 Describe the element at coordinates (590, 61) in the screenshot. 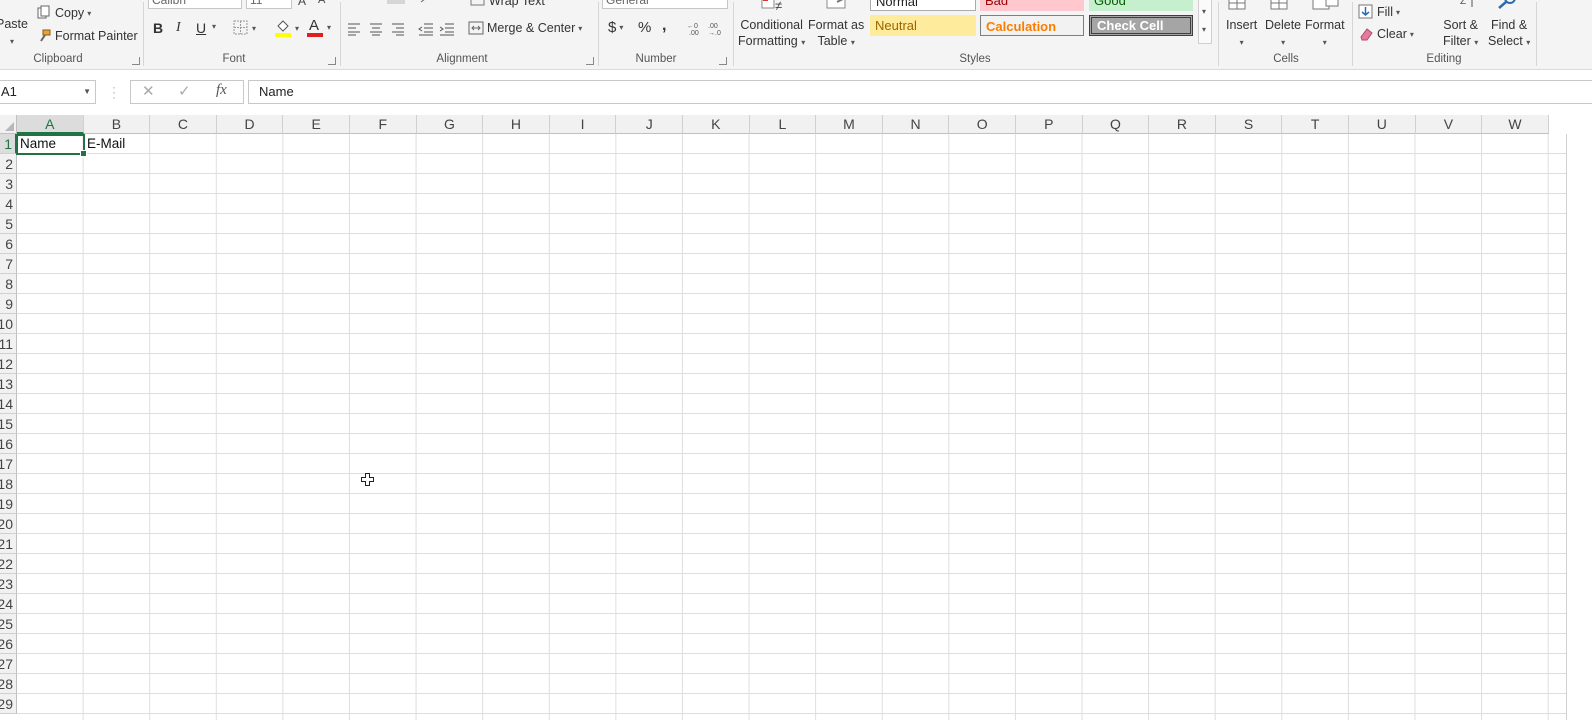

I see `alignment-launcher-icon` at that location.